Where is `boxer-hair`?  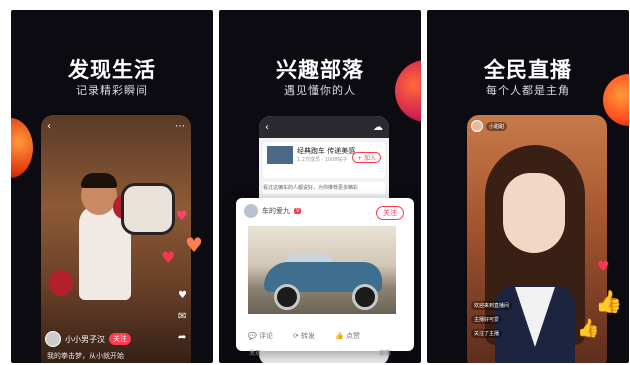
boxer-hair is located at coordinates (99, 180).